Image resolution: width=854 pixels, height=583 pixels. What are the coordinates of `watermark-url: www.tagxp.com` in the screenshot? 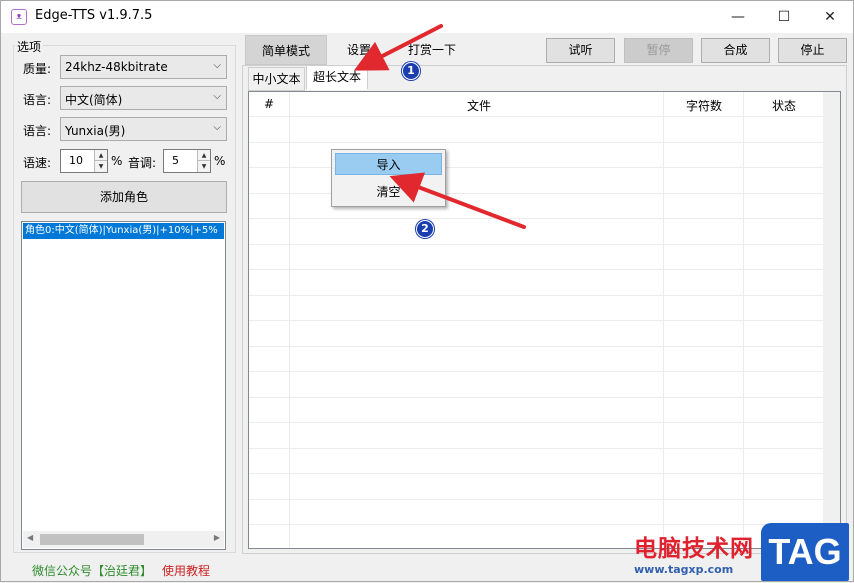 It's located at (684, 569).